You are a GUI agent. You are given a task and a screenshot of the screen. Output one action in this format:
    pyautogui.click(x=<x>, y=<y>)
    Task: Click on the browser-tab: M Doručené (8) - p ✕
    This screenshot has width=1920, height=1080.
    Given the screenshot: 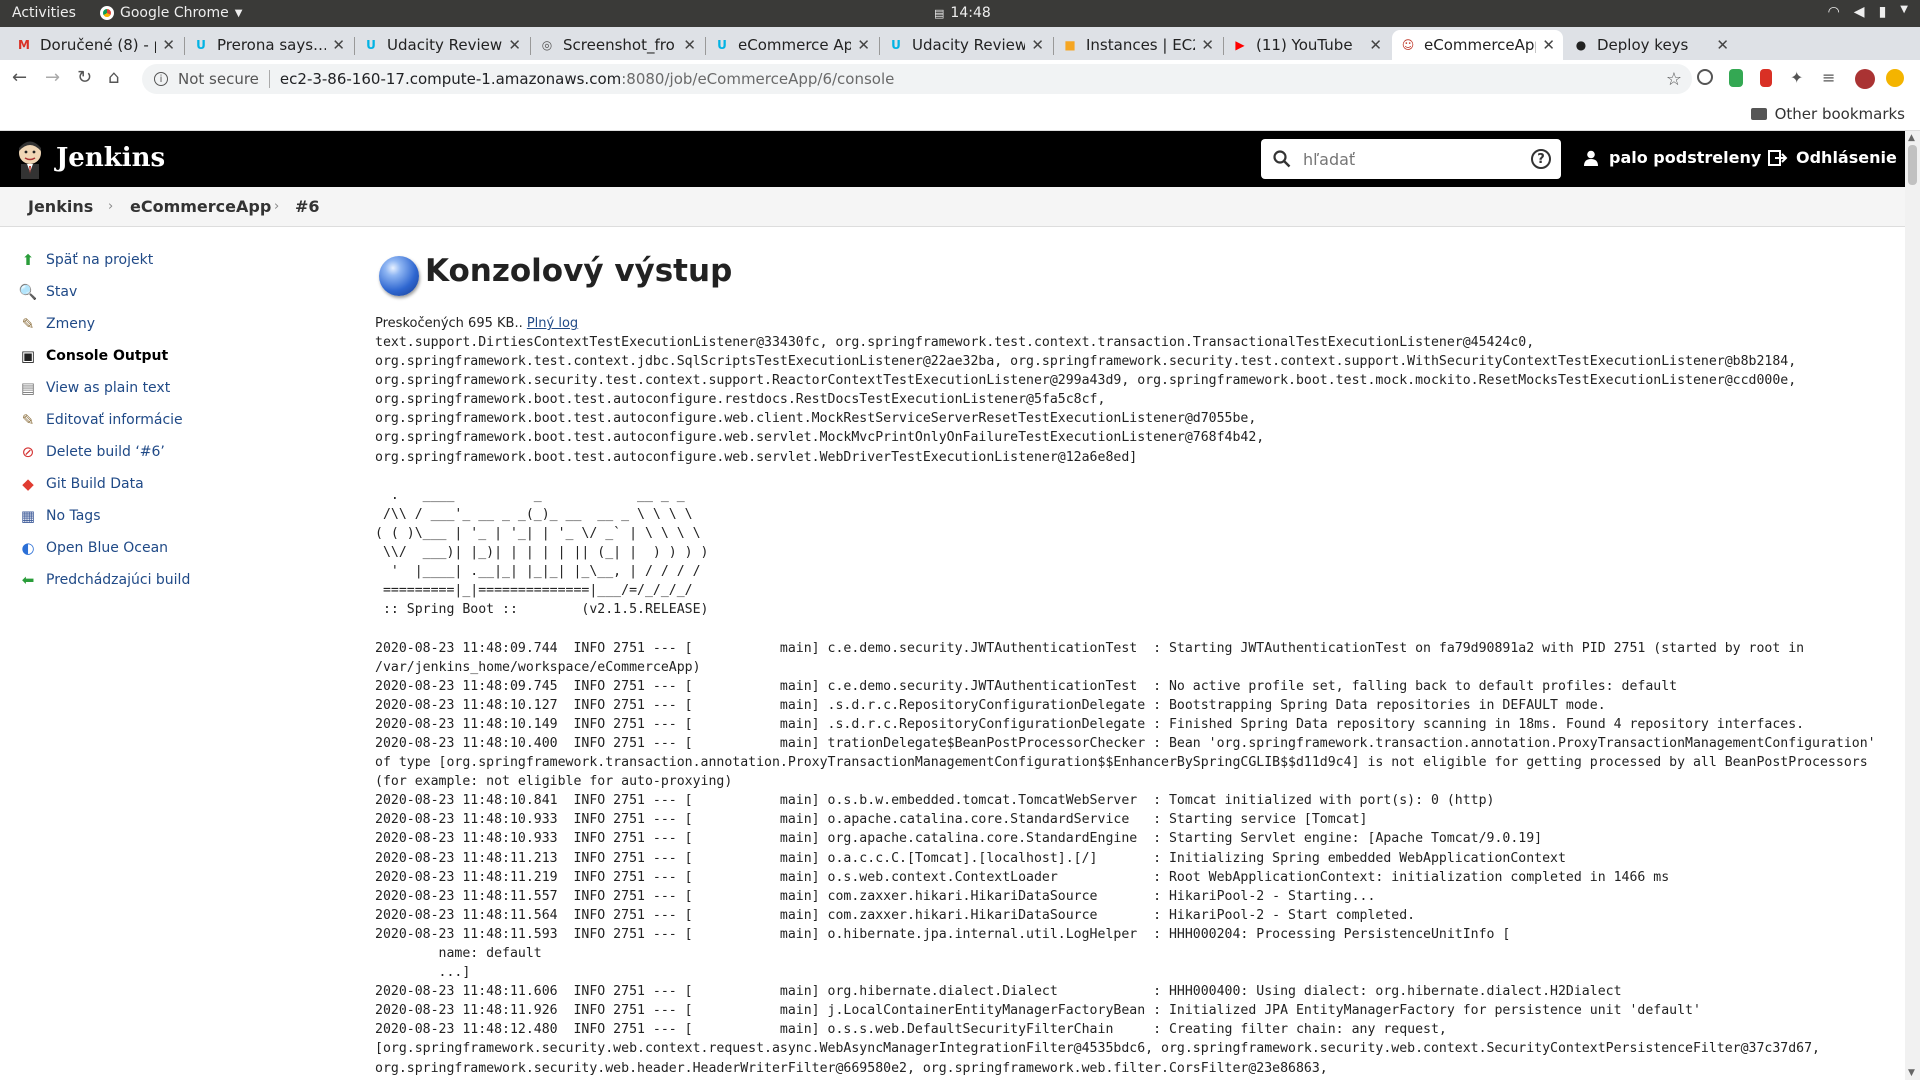 What is the action you would take?
    pyautogui.click(x=95, y=45)
    